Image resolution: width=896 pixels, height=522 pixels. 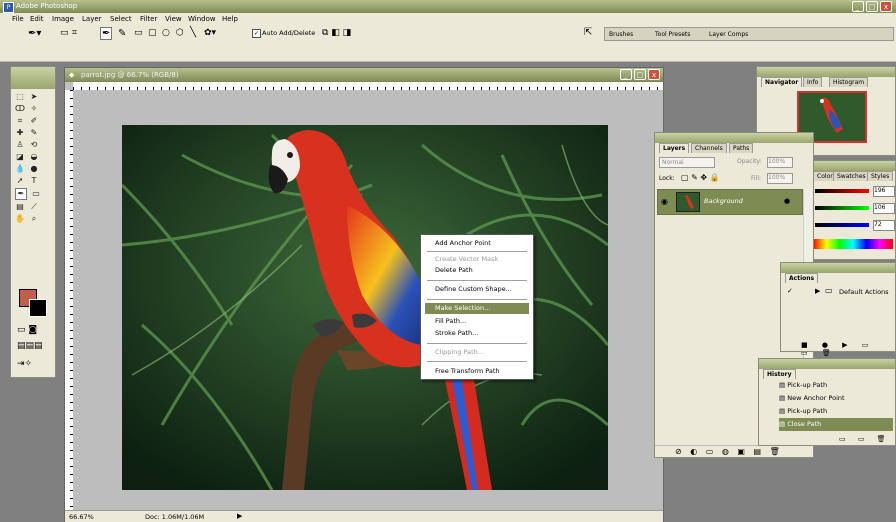 What do you see at coordinates (865, 439) in the screenshot?
I see `history-footer-icons: ▭ ▭ 🗑` at bounding box center [865, 439].